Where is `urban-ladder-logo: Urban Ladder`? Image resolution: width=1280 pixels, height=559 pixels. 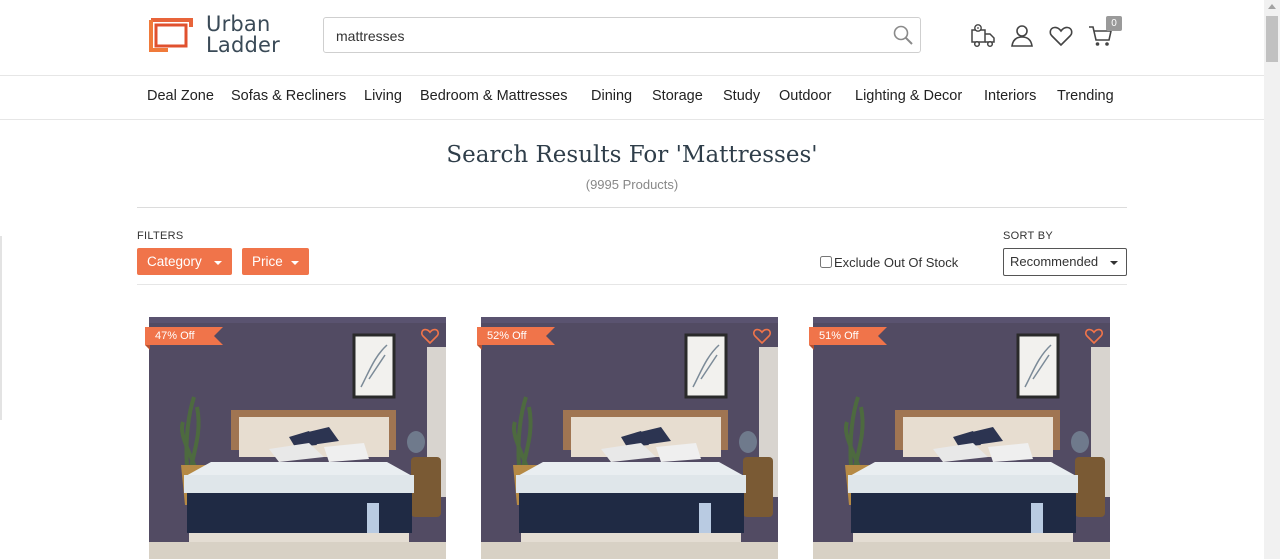 urban-ladder-logo: Urban Ladder is located at coordinates (218, 35).